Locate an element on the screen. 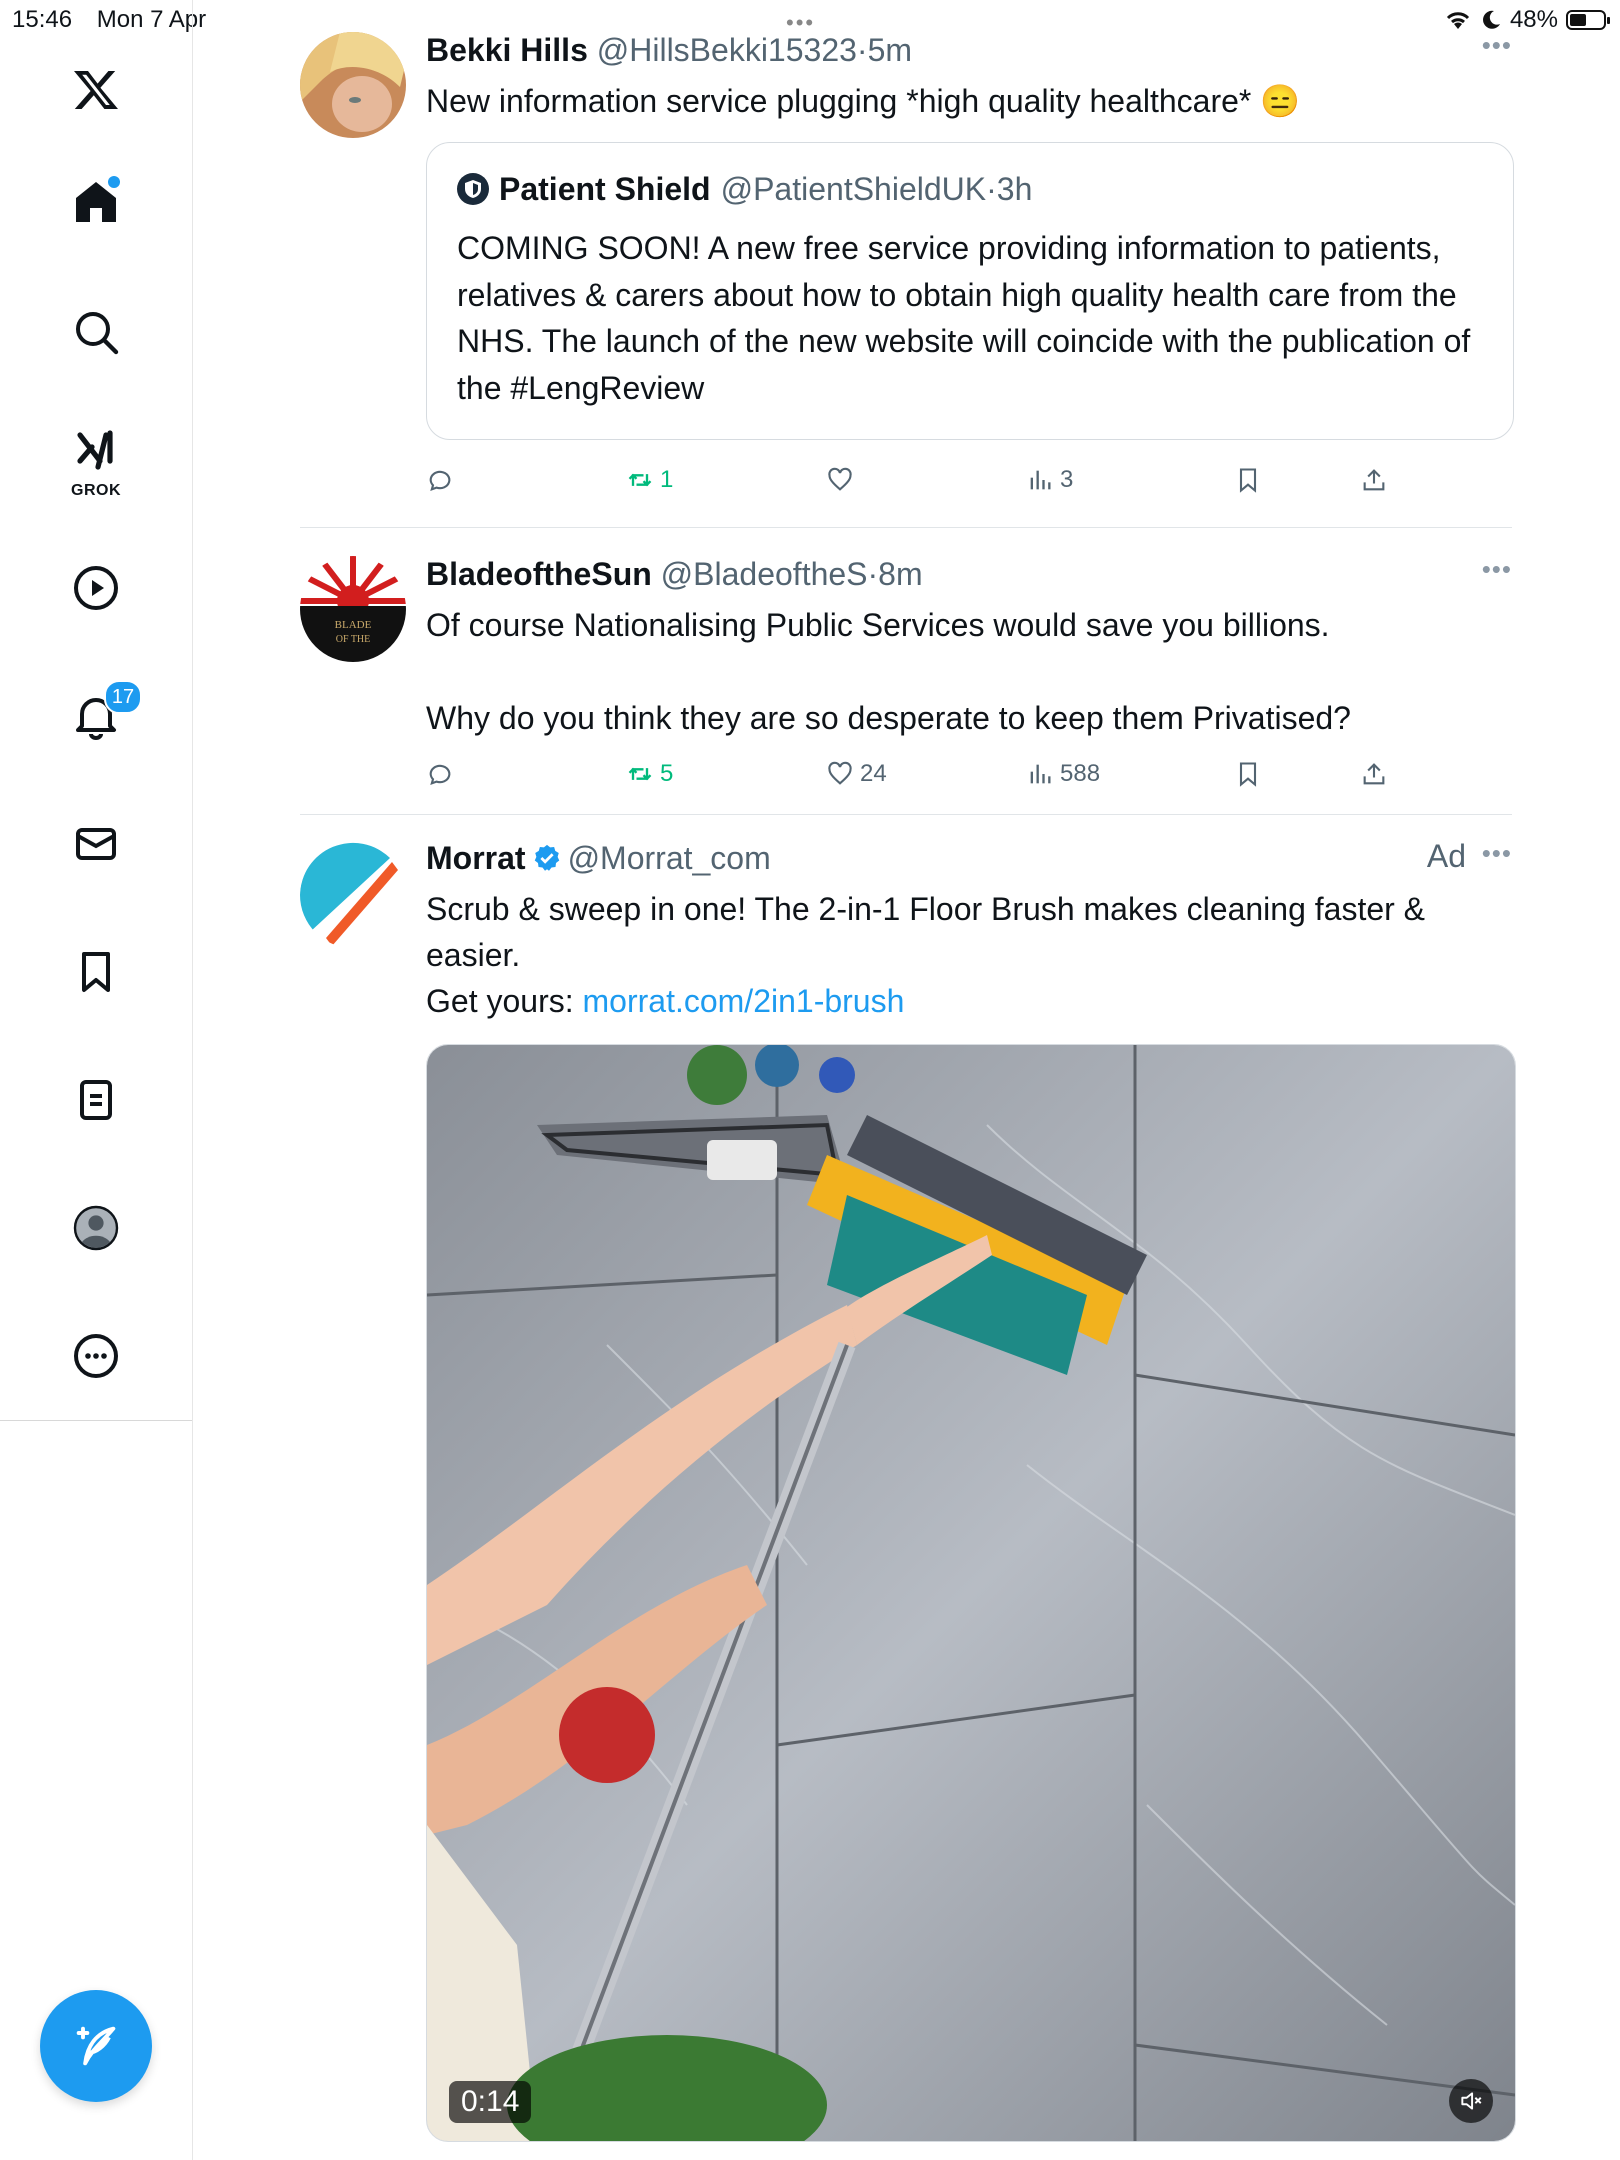  views-count: 3 is located at coordinates (1067, 479).